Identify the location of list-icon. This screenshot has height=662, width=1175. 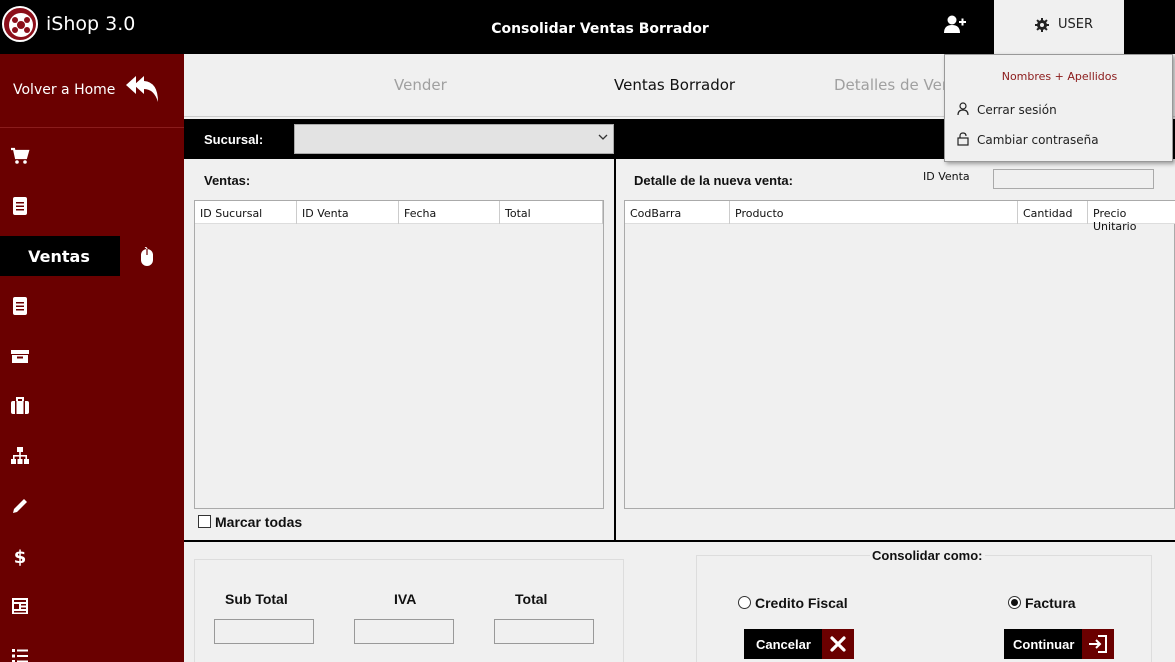
(20, 654).